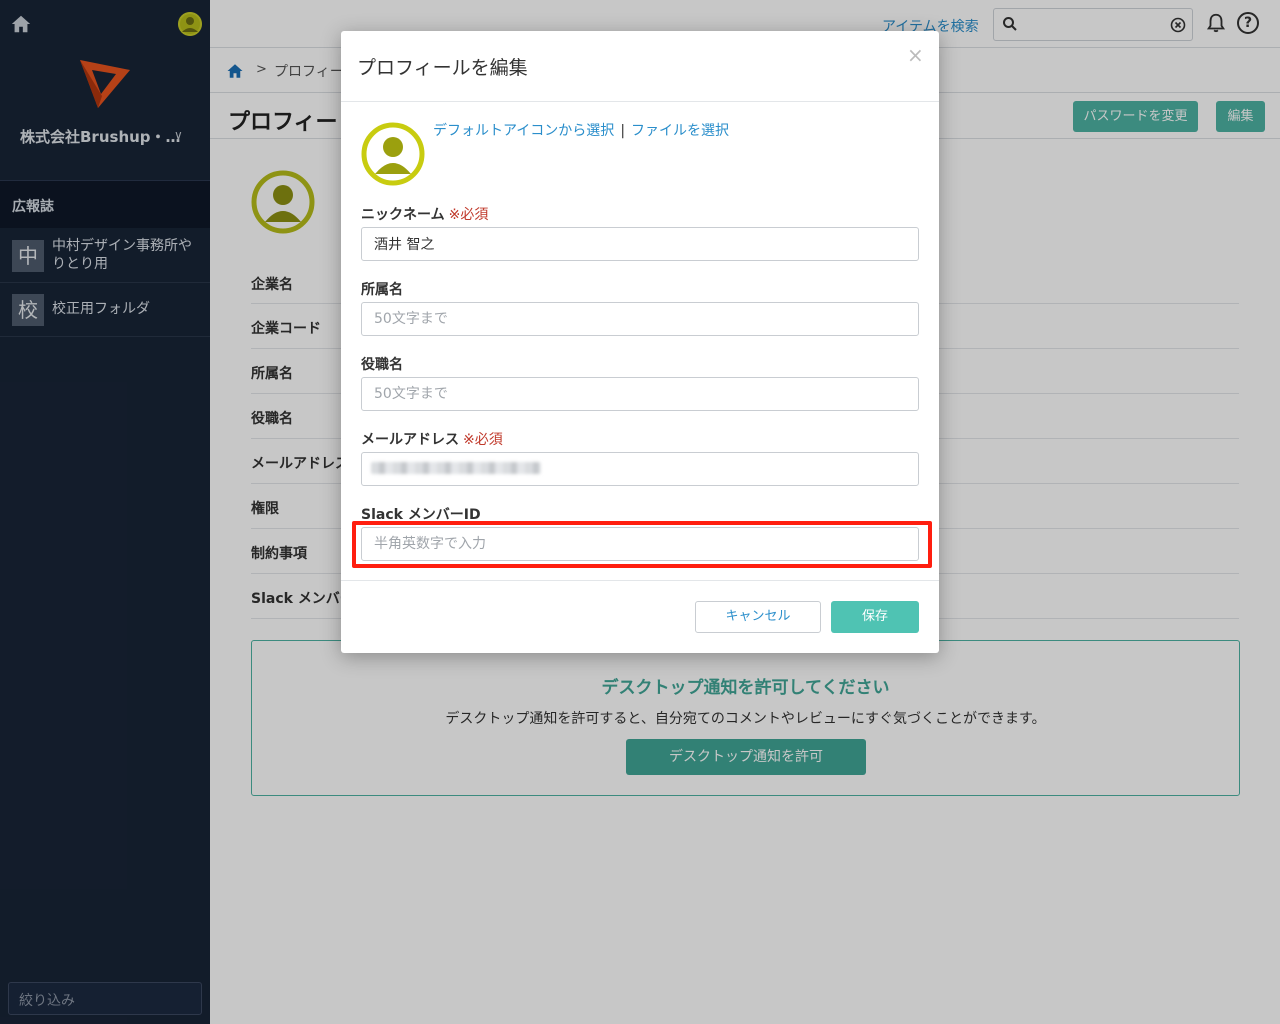 The width and height of the screenshot is (1280, 1024). I want to click on modal-title: プロフィールを編集, so click(442, 68).